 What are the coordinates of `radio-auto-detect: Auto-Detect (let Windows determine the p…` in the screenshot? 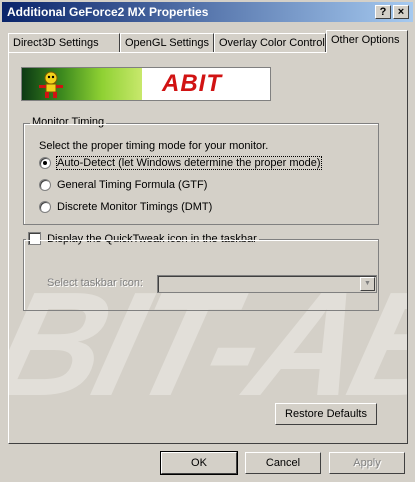 It's located at (180, 163).